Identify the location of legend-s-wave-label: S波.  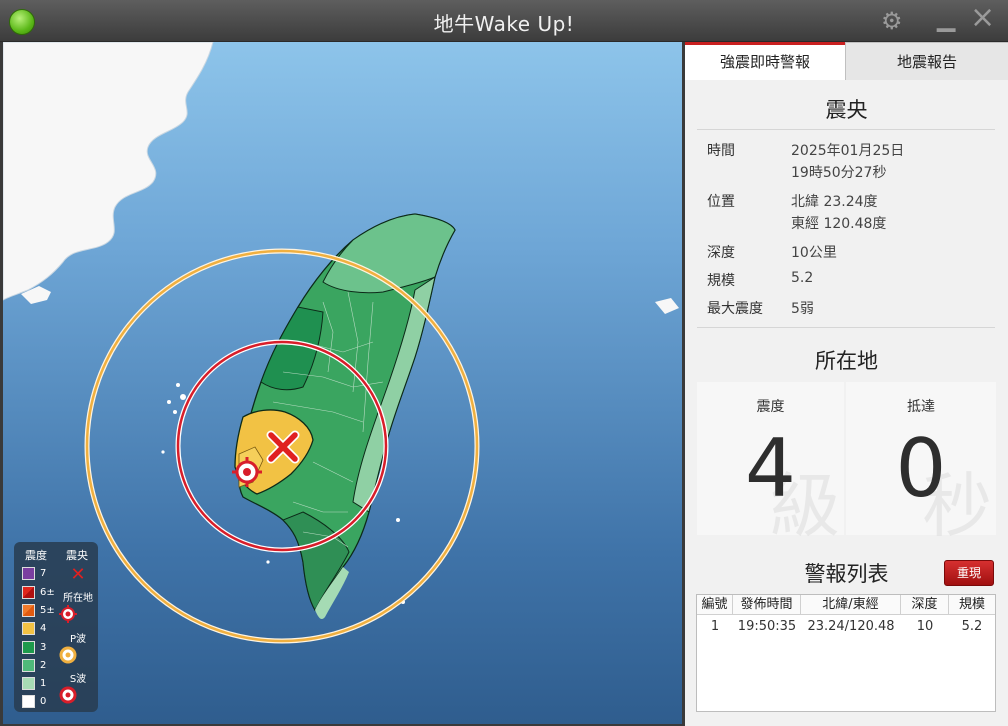
(78, 679).